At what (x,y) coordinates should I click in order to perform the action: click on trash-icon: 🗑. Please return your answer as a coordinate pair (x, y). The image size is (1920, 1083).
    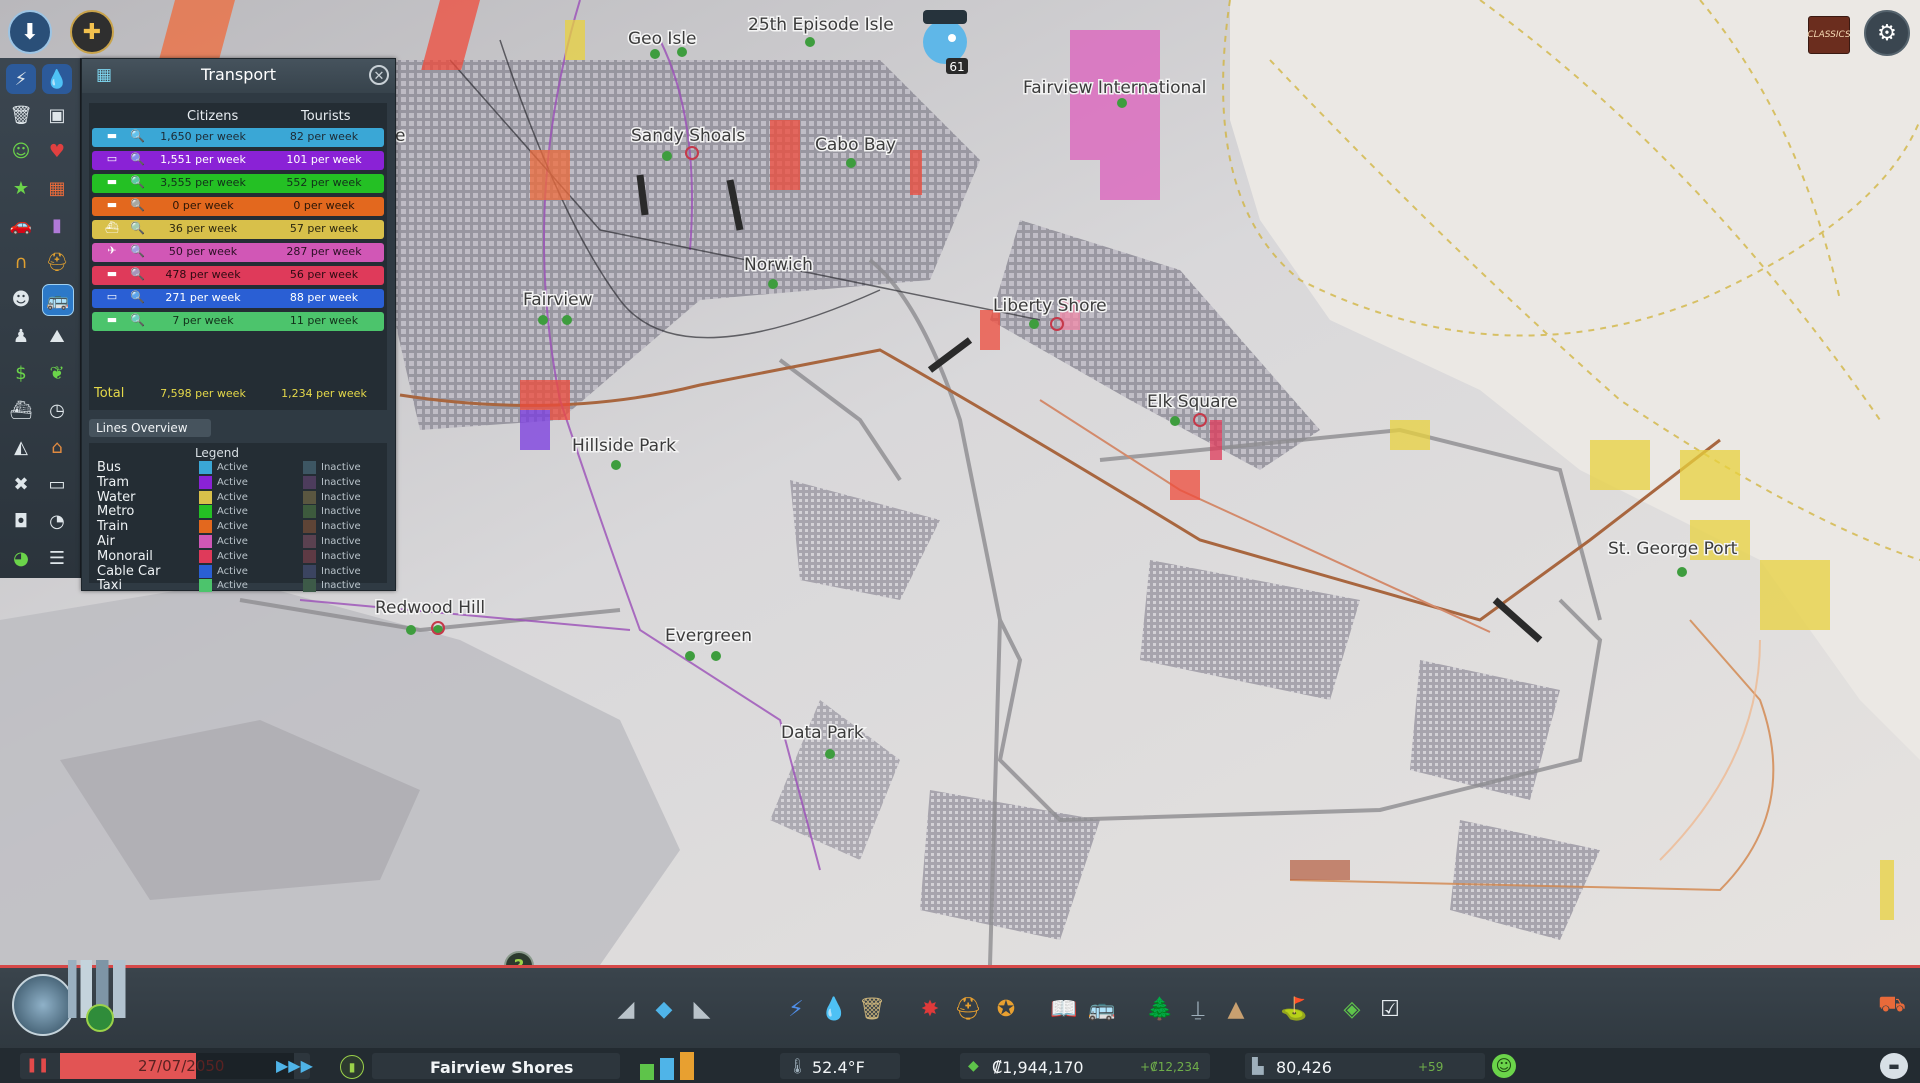
    Looking at the image, I should click on (872, 1009).